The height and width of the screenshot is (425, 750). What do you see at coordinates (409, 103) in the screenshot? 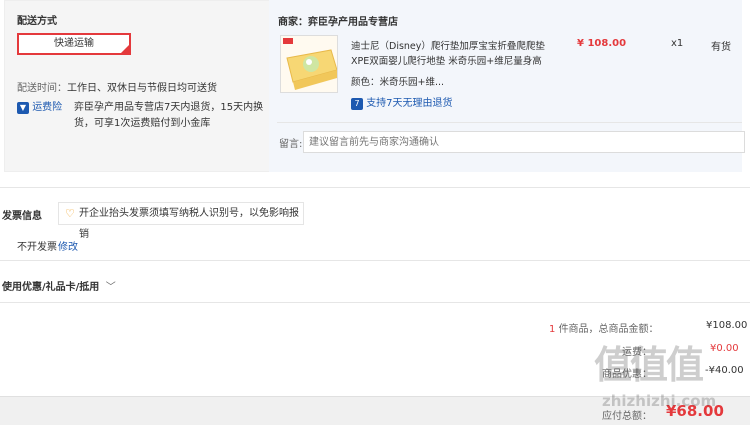
I see `return-policy-text: 支持7天无理由退货` at bounding box center [409, 103].